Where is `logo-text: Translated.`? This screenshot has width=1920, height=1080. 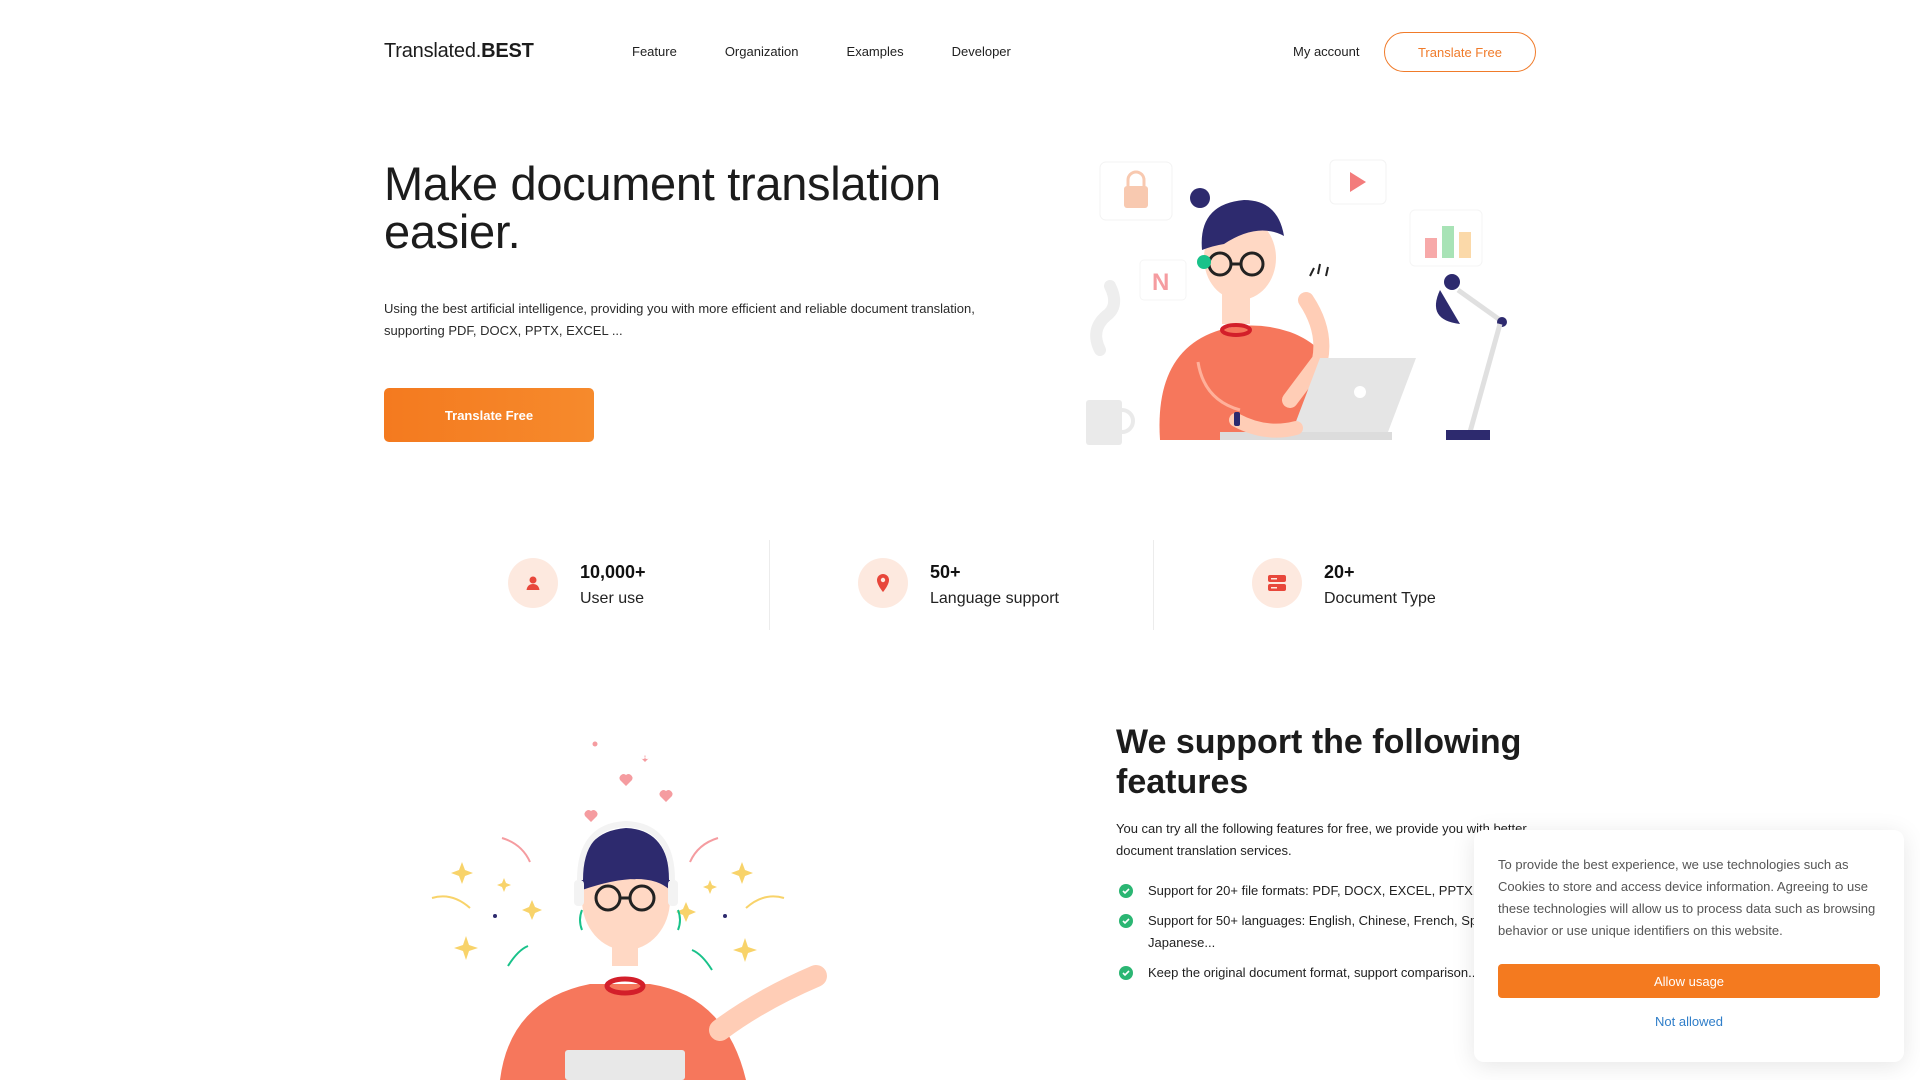
logo-text: Translated. is located at coordinates (433, 51).